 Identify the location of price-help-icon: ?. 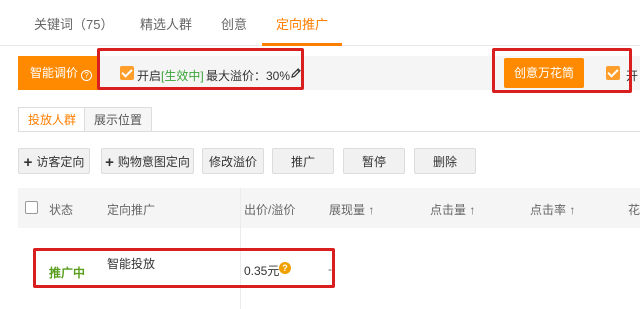
(285, 268).